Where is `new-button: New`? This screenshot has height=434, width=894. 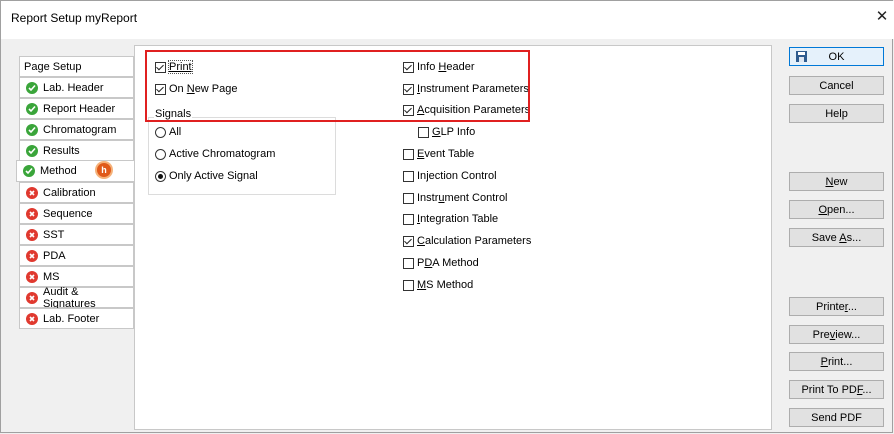 new-button: New is located at coordinates (836, 181).